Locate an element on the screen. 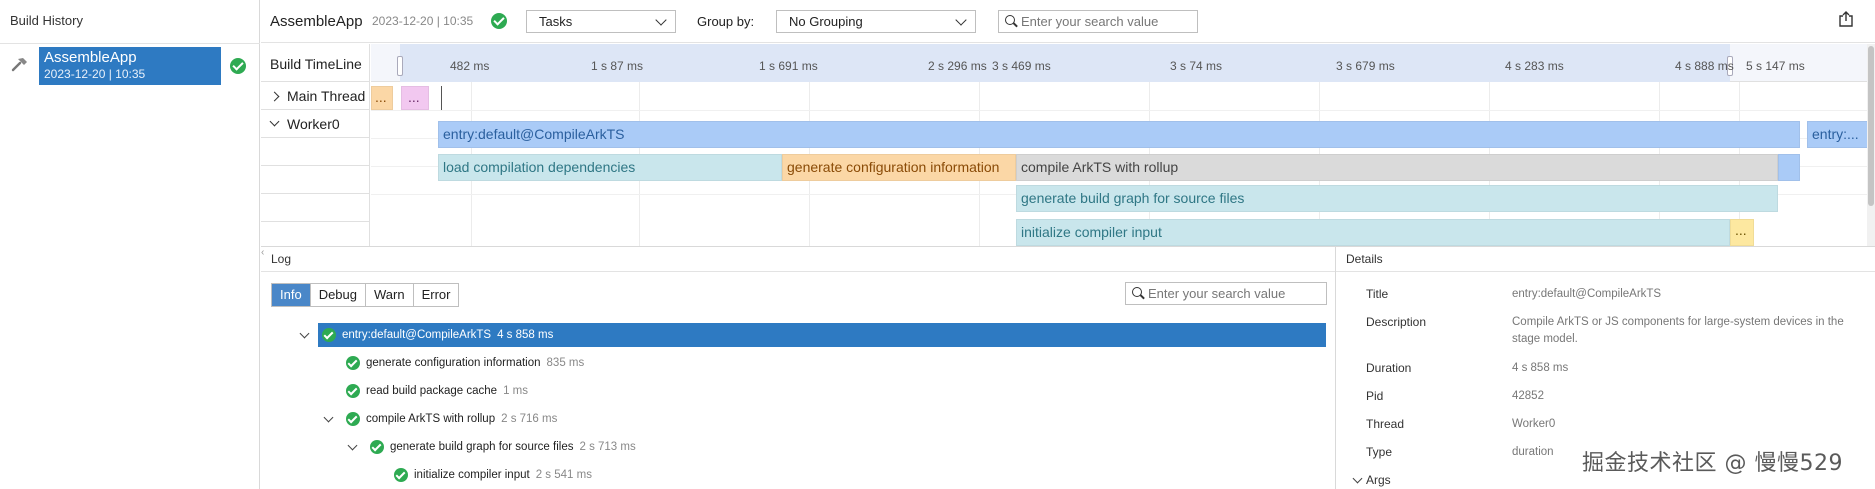 The width and height of the screenshot is (1875, 489). search-icon is located at coordinates (1011, 21).